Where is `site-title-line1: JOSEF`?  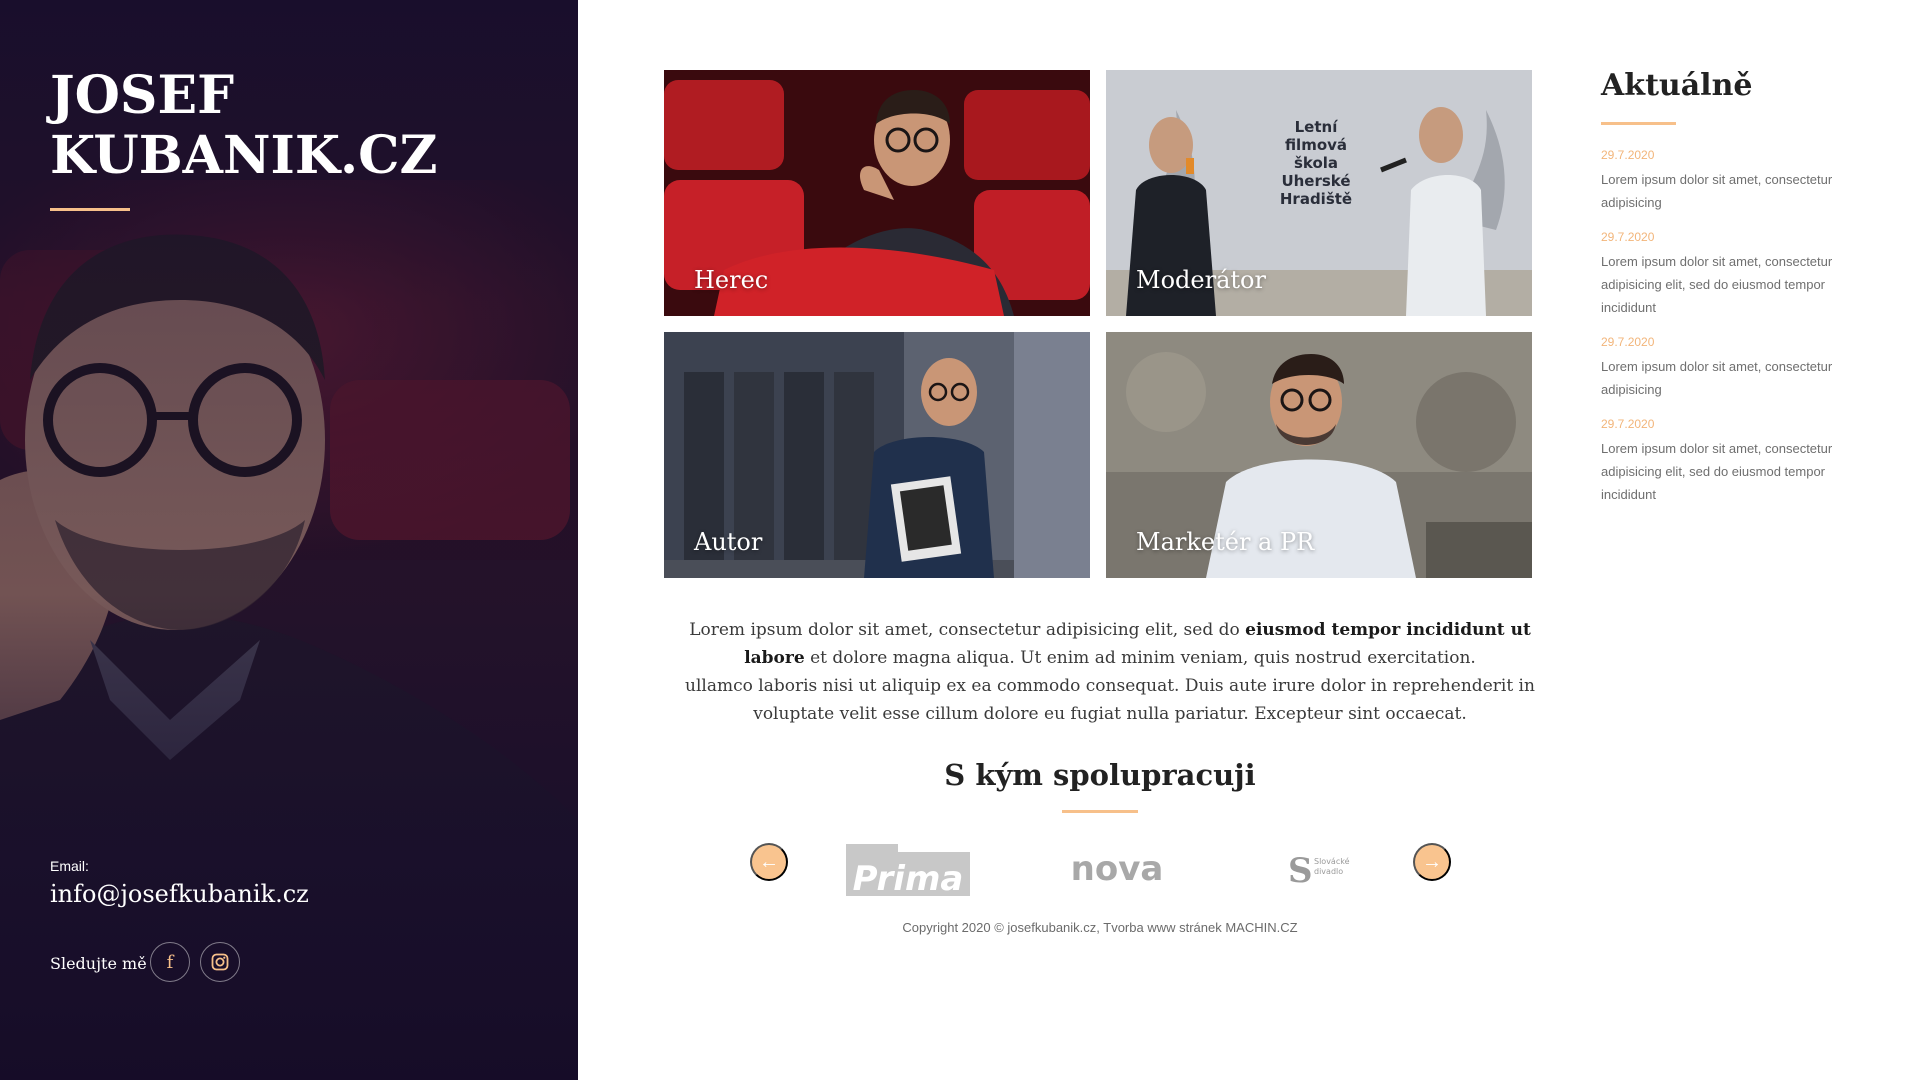 site-title-line1: JOSEF is located at coordinates (142, 95).